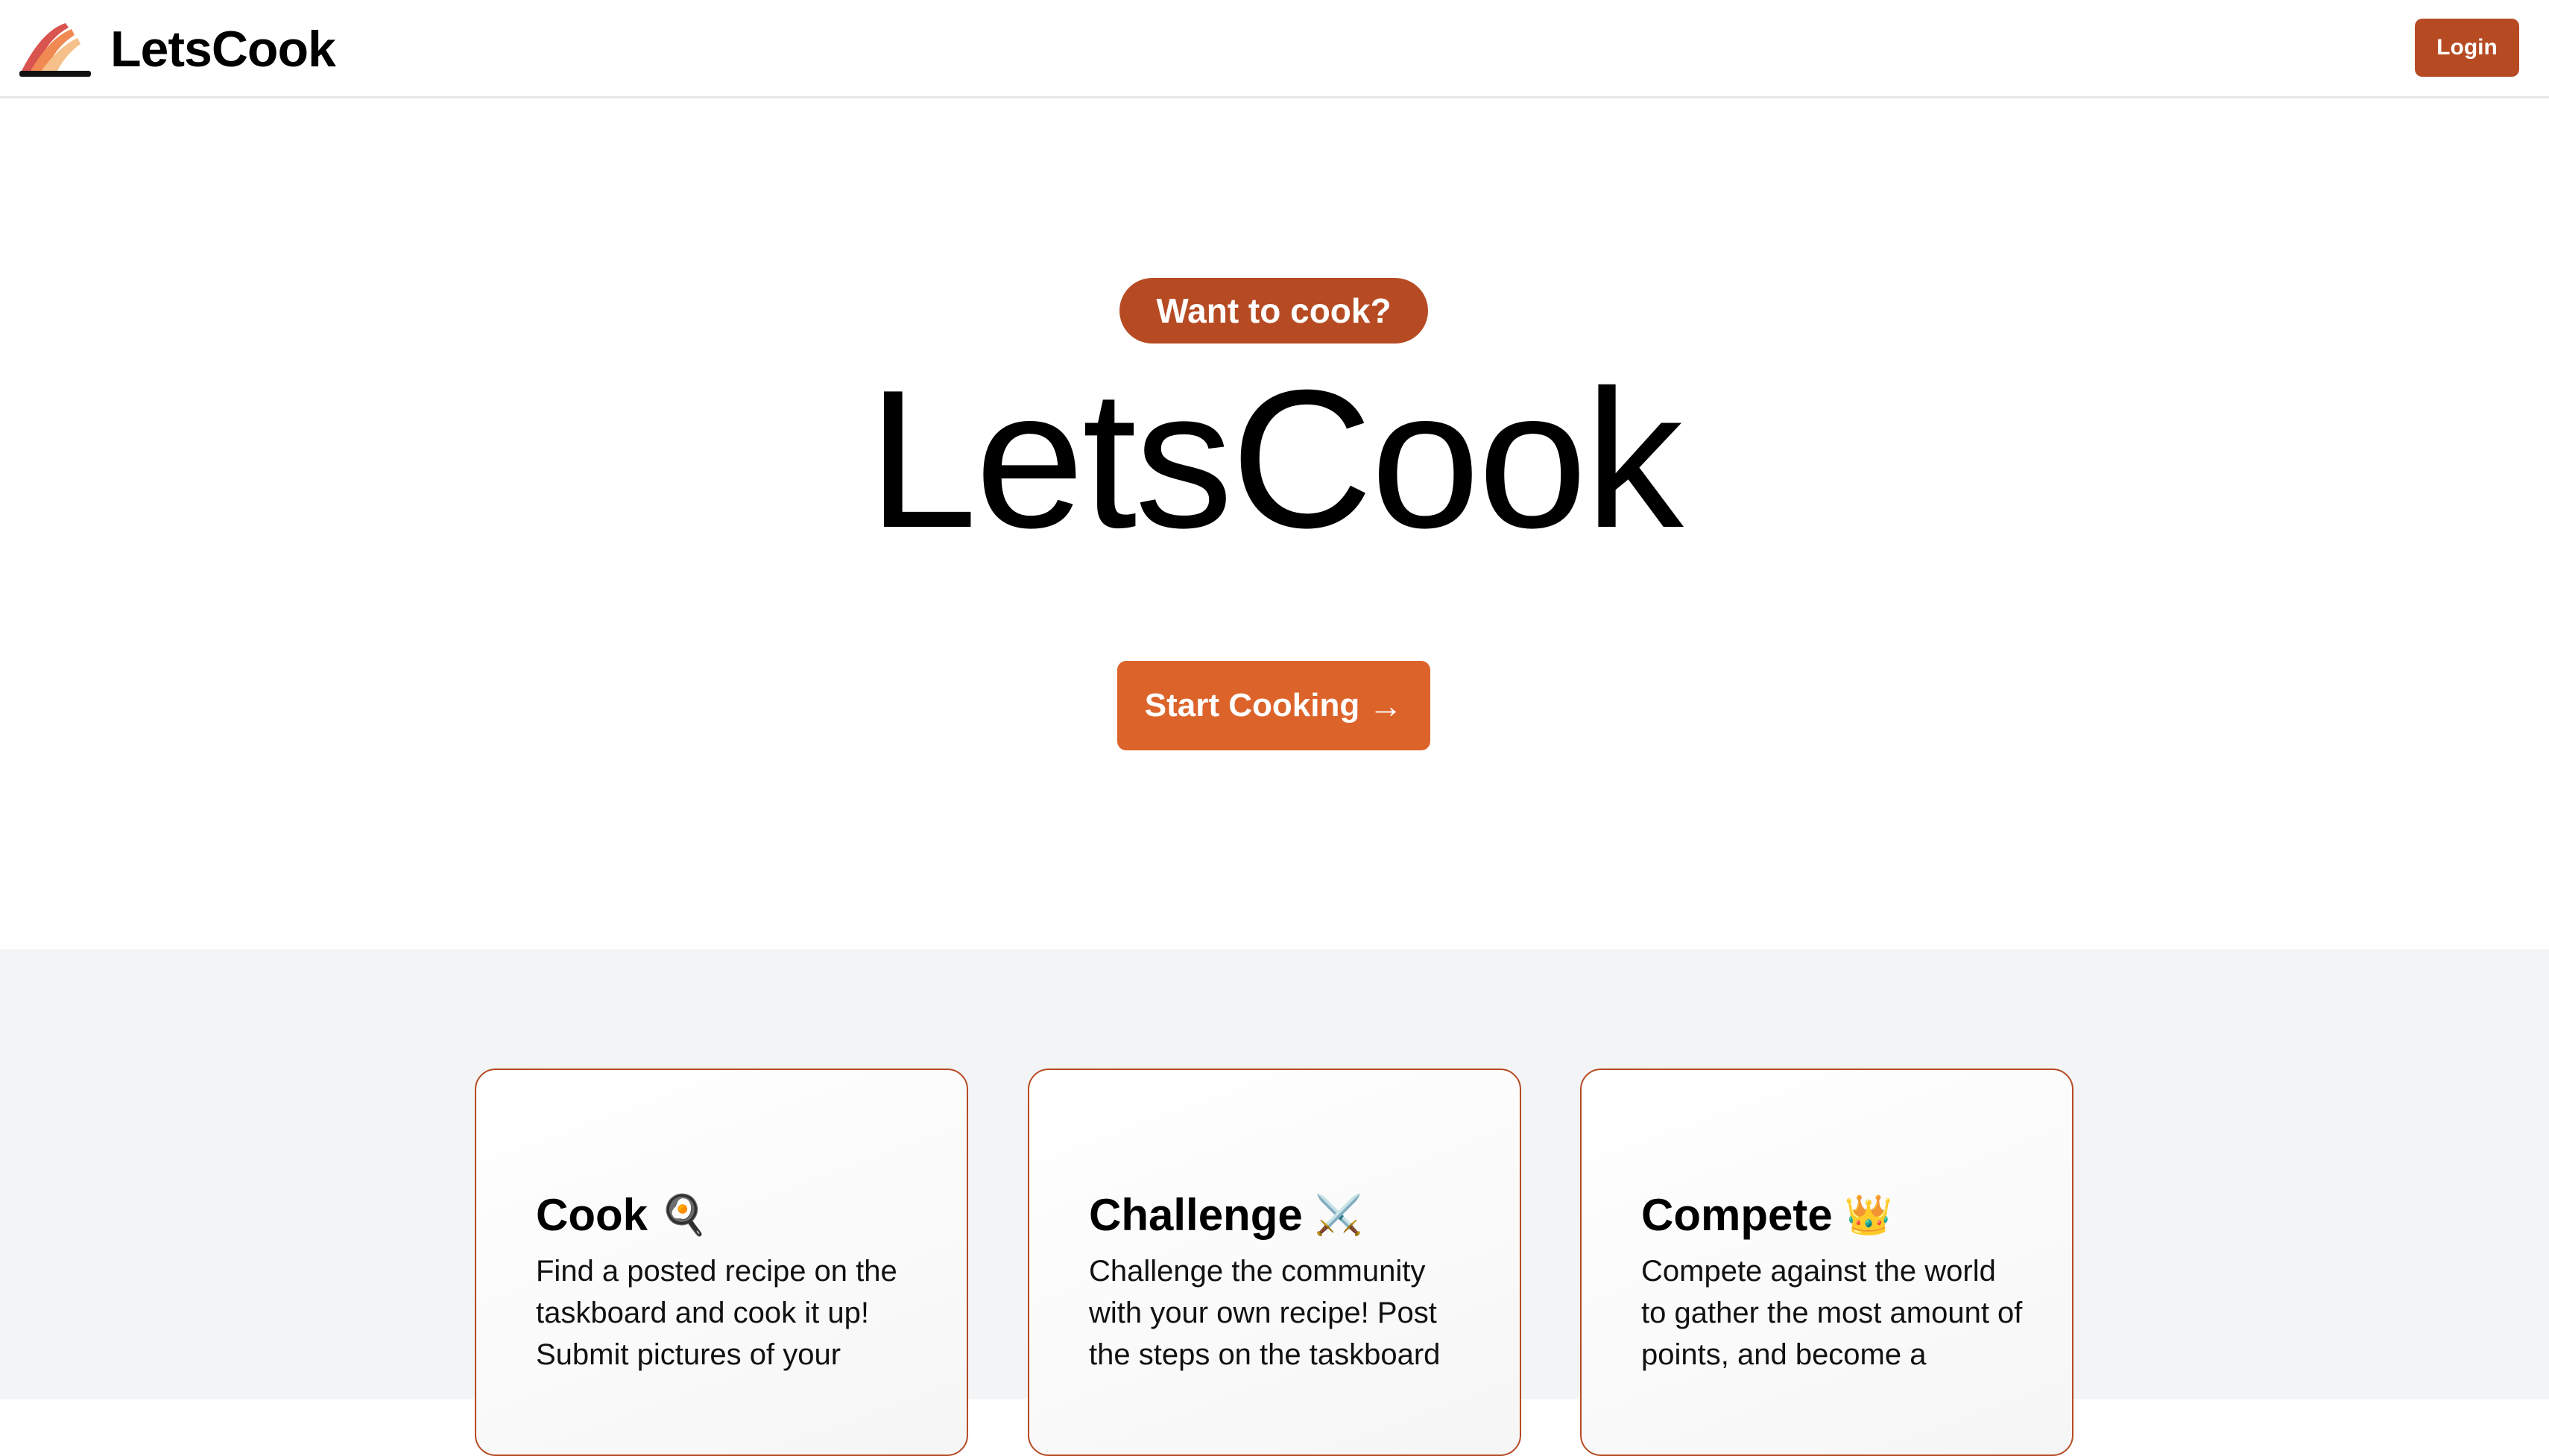 This screenshot has height=1456, width=2549. What do you see at coordinates (592, 1215) in the screenshot?
I see `feature-title-text: Cook` at bounding box center [592, 1215].